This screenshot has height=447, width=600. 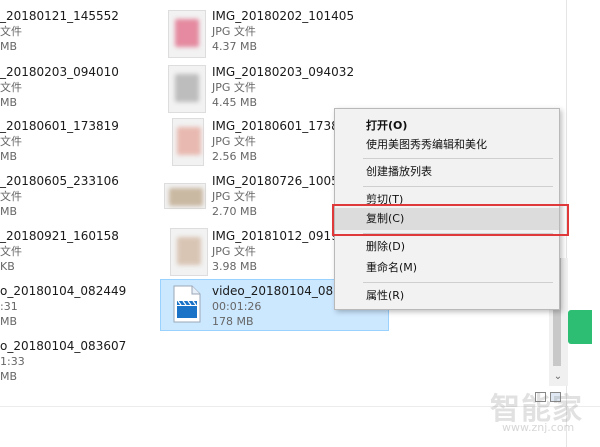 I want to click on file-size: 4.45 MB, so click(x=235, y=102).